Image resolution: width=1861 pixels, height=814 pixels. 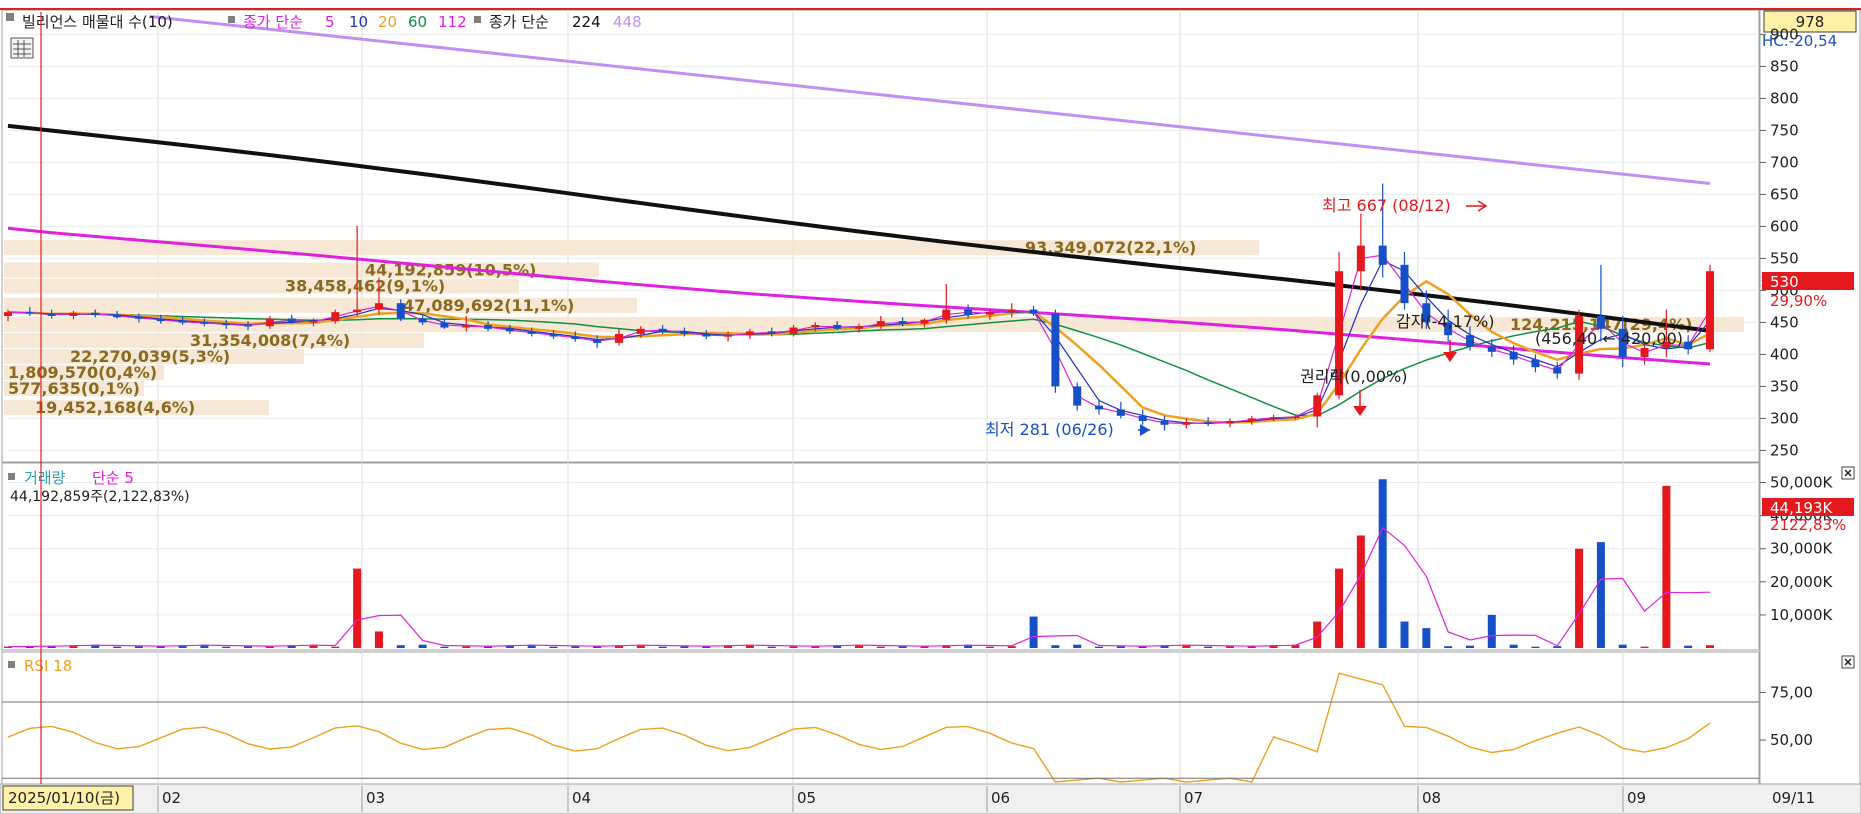 I want to click on price-tick-label: 300, so click(x=1784, y=418).